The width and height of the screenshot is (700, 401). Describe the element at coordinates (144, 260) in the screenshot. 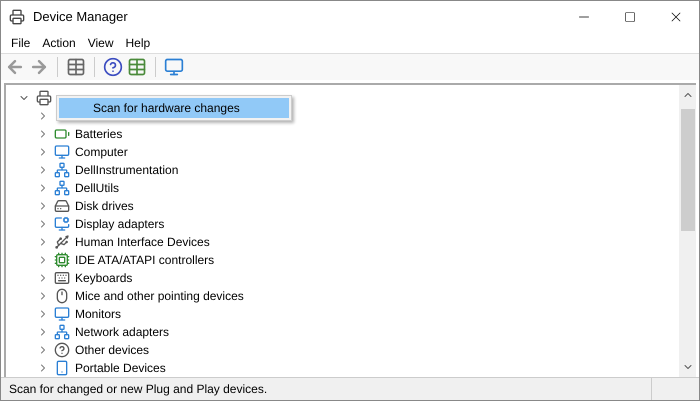

I see `tree-item: IDE ATA/ATAPI controllers` at that location.